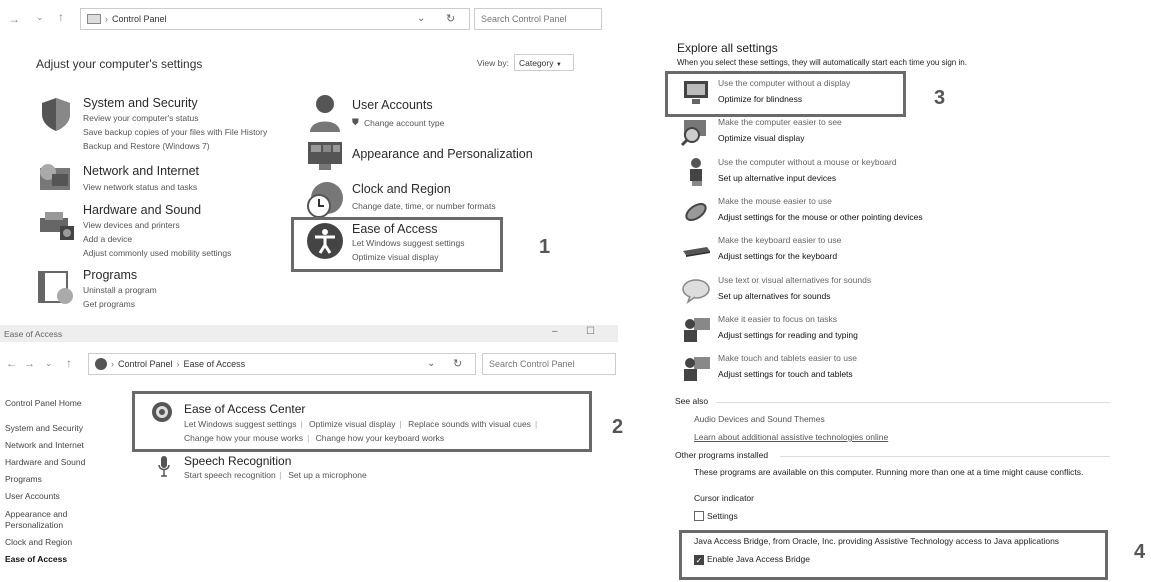 The height and width of the screenshot is (582, 1151). Describe the element at coordinates (778, 319) in the screenshot. I see `item-description: Make it easier to focus on tasks` at that location.